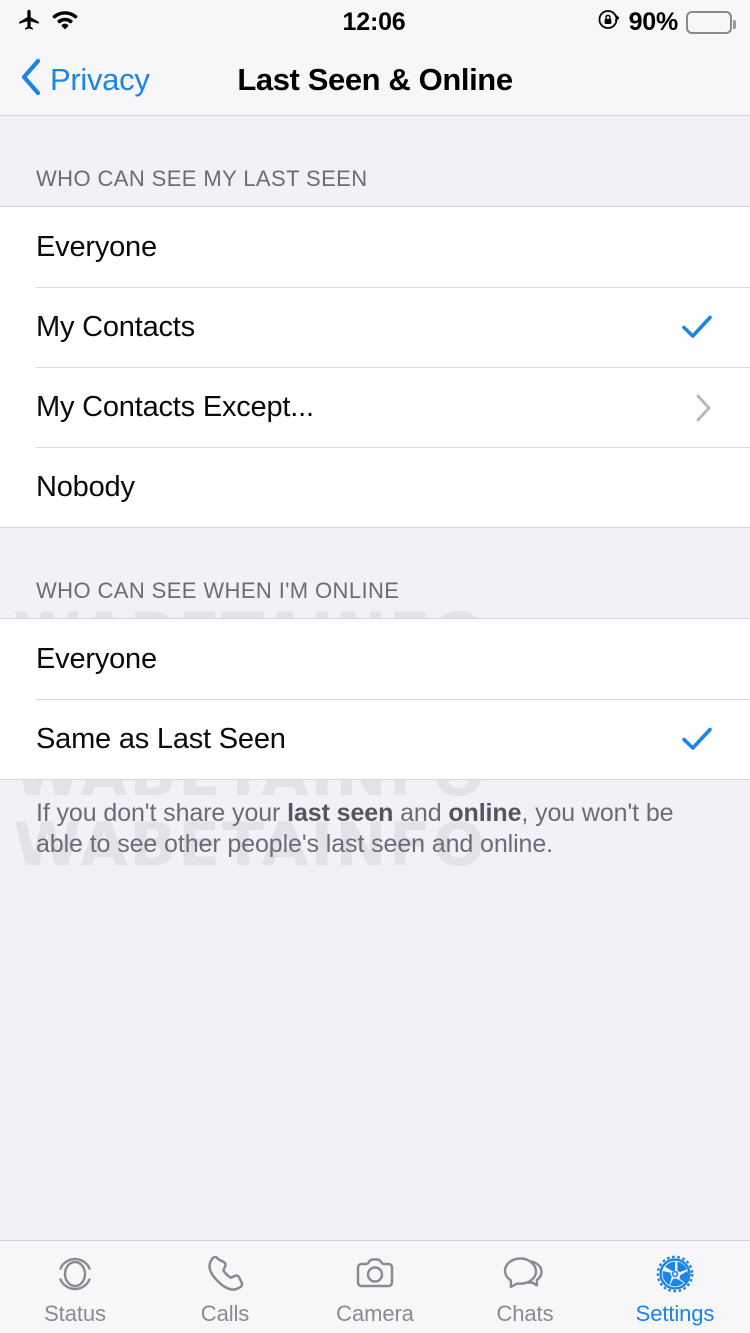  What do you see at coordinates (75, 1313) in the screenshot?
I see `tab-label: Status` at bounding box center [75, 1313].